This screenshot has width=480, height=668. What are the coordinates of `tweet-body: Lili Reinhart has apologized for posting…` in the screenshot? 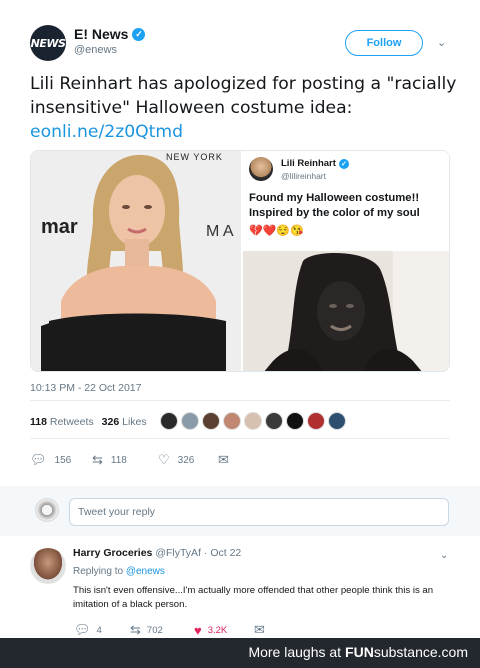 It's located at (243, 96).